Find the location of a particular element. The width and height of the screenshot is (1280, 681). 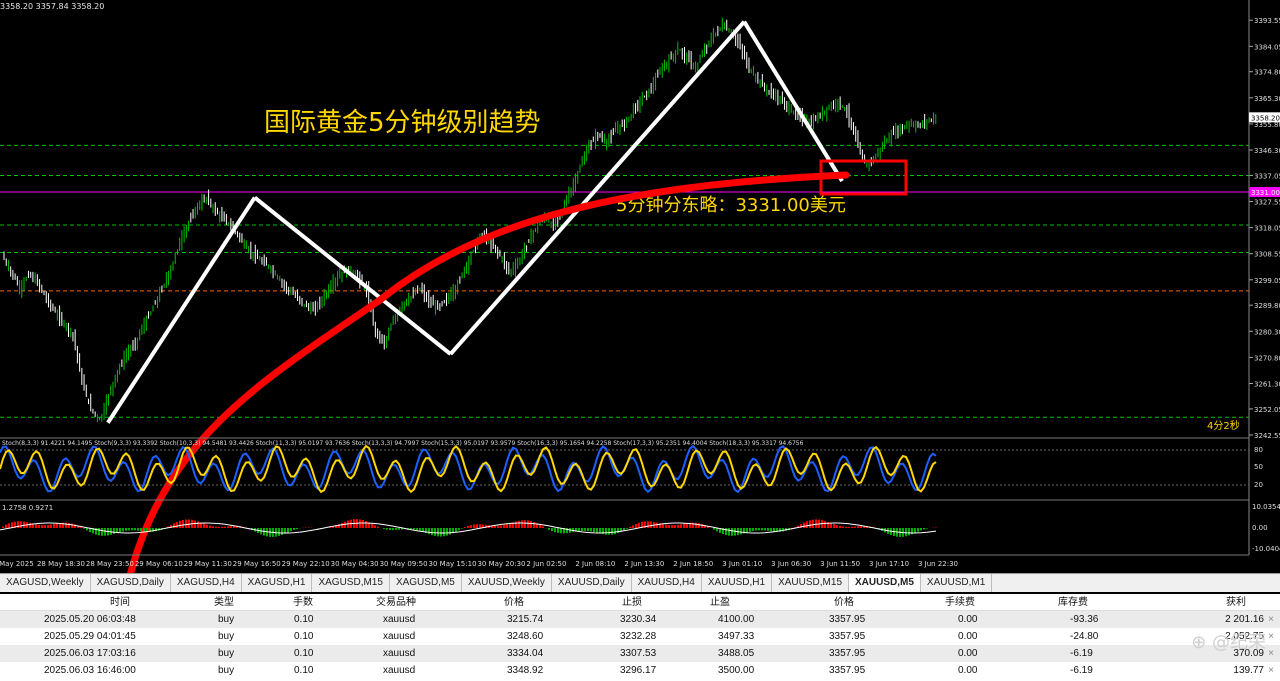

chart-tab: XAUUSD,H4 is located at coordinates (667, 583).